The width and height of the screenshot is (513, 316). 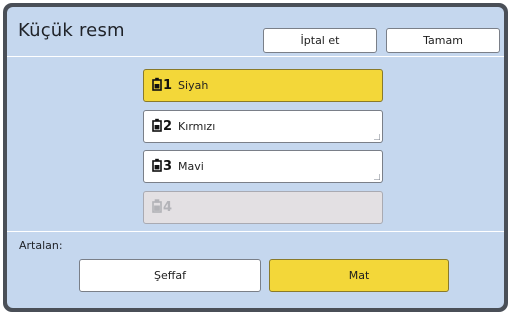 What do you see at coordinates (71, 30) in the screenshot?
I see `dialog-title: Küçük resm` at bounding box center [71, 30].